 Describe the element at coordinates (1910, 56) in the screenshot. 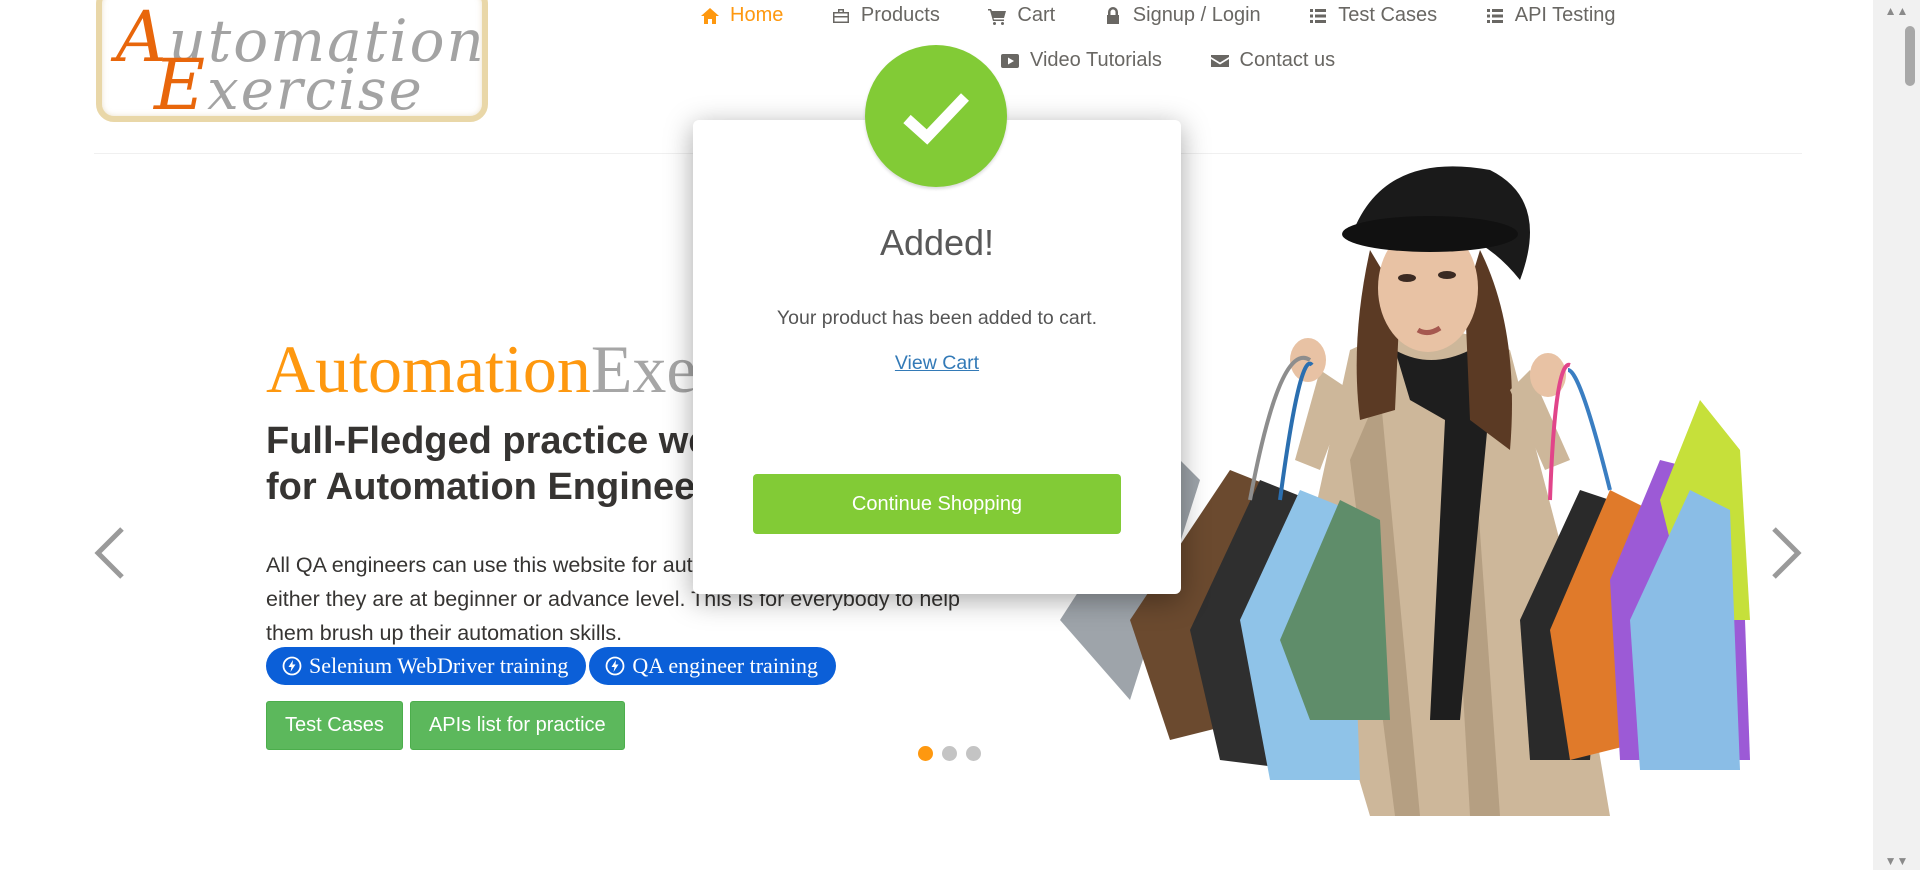

I see `scrollbar-thumb` at that location.